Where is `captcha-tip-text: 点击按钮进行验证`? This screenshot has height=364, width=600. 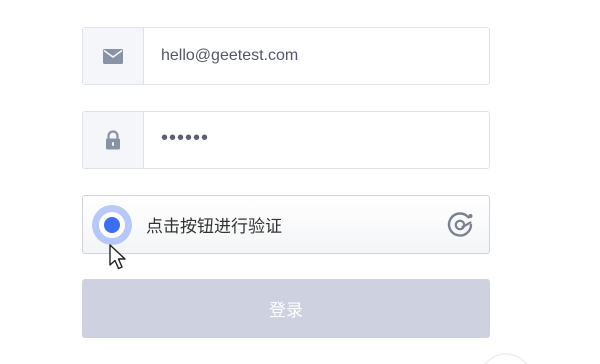 captcha-tip-text: 点击按钮进行验证 is located at coordinates (214, 226).